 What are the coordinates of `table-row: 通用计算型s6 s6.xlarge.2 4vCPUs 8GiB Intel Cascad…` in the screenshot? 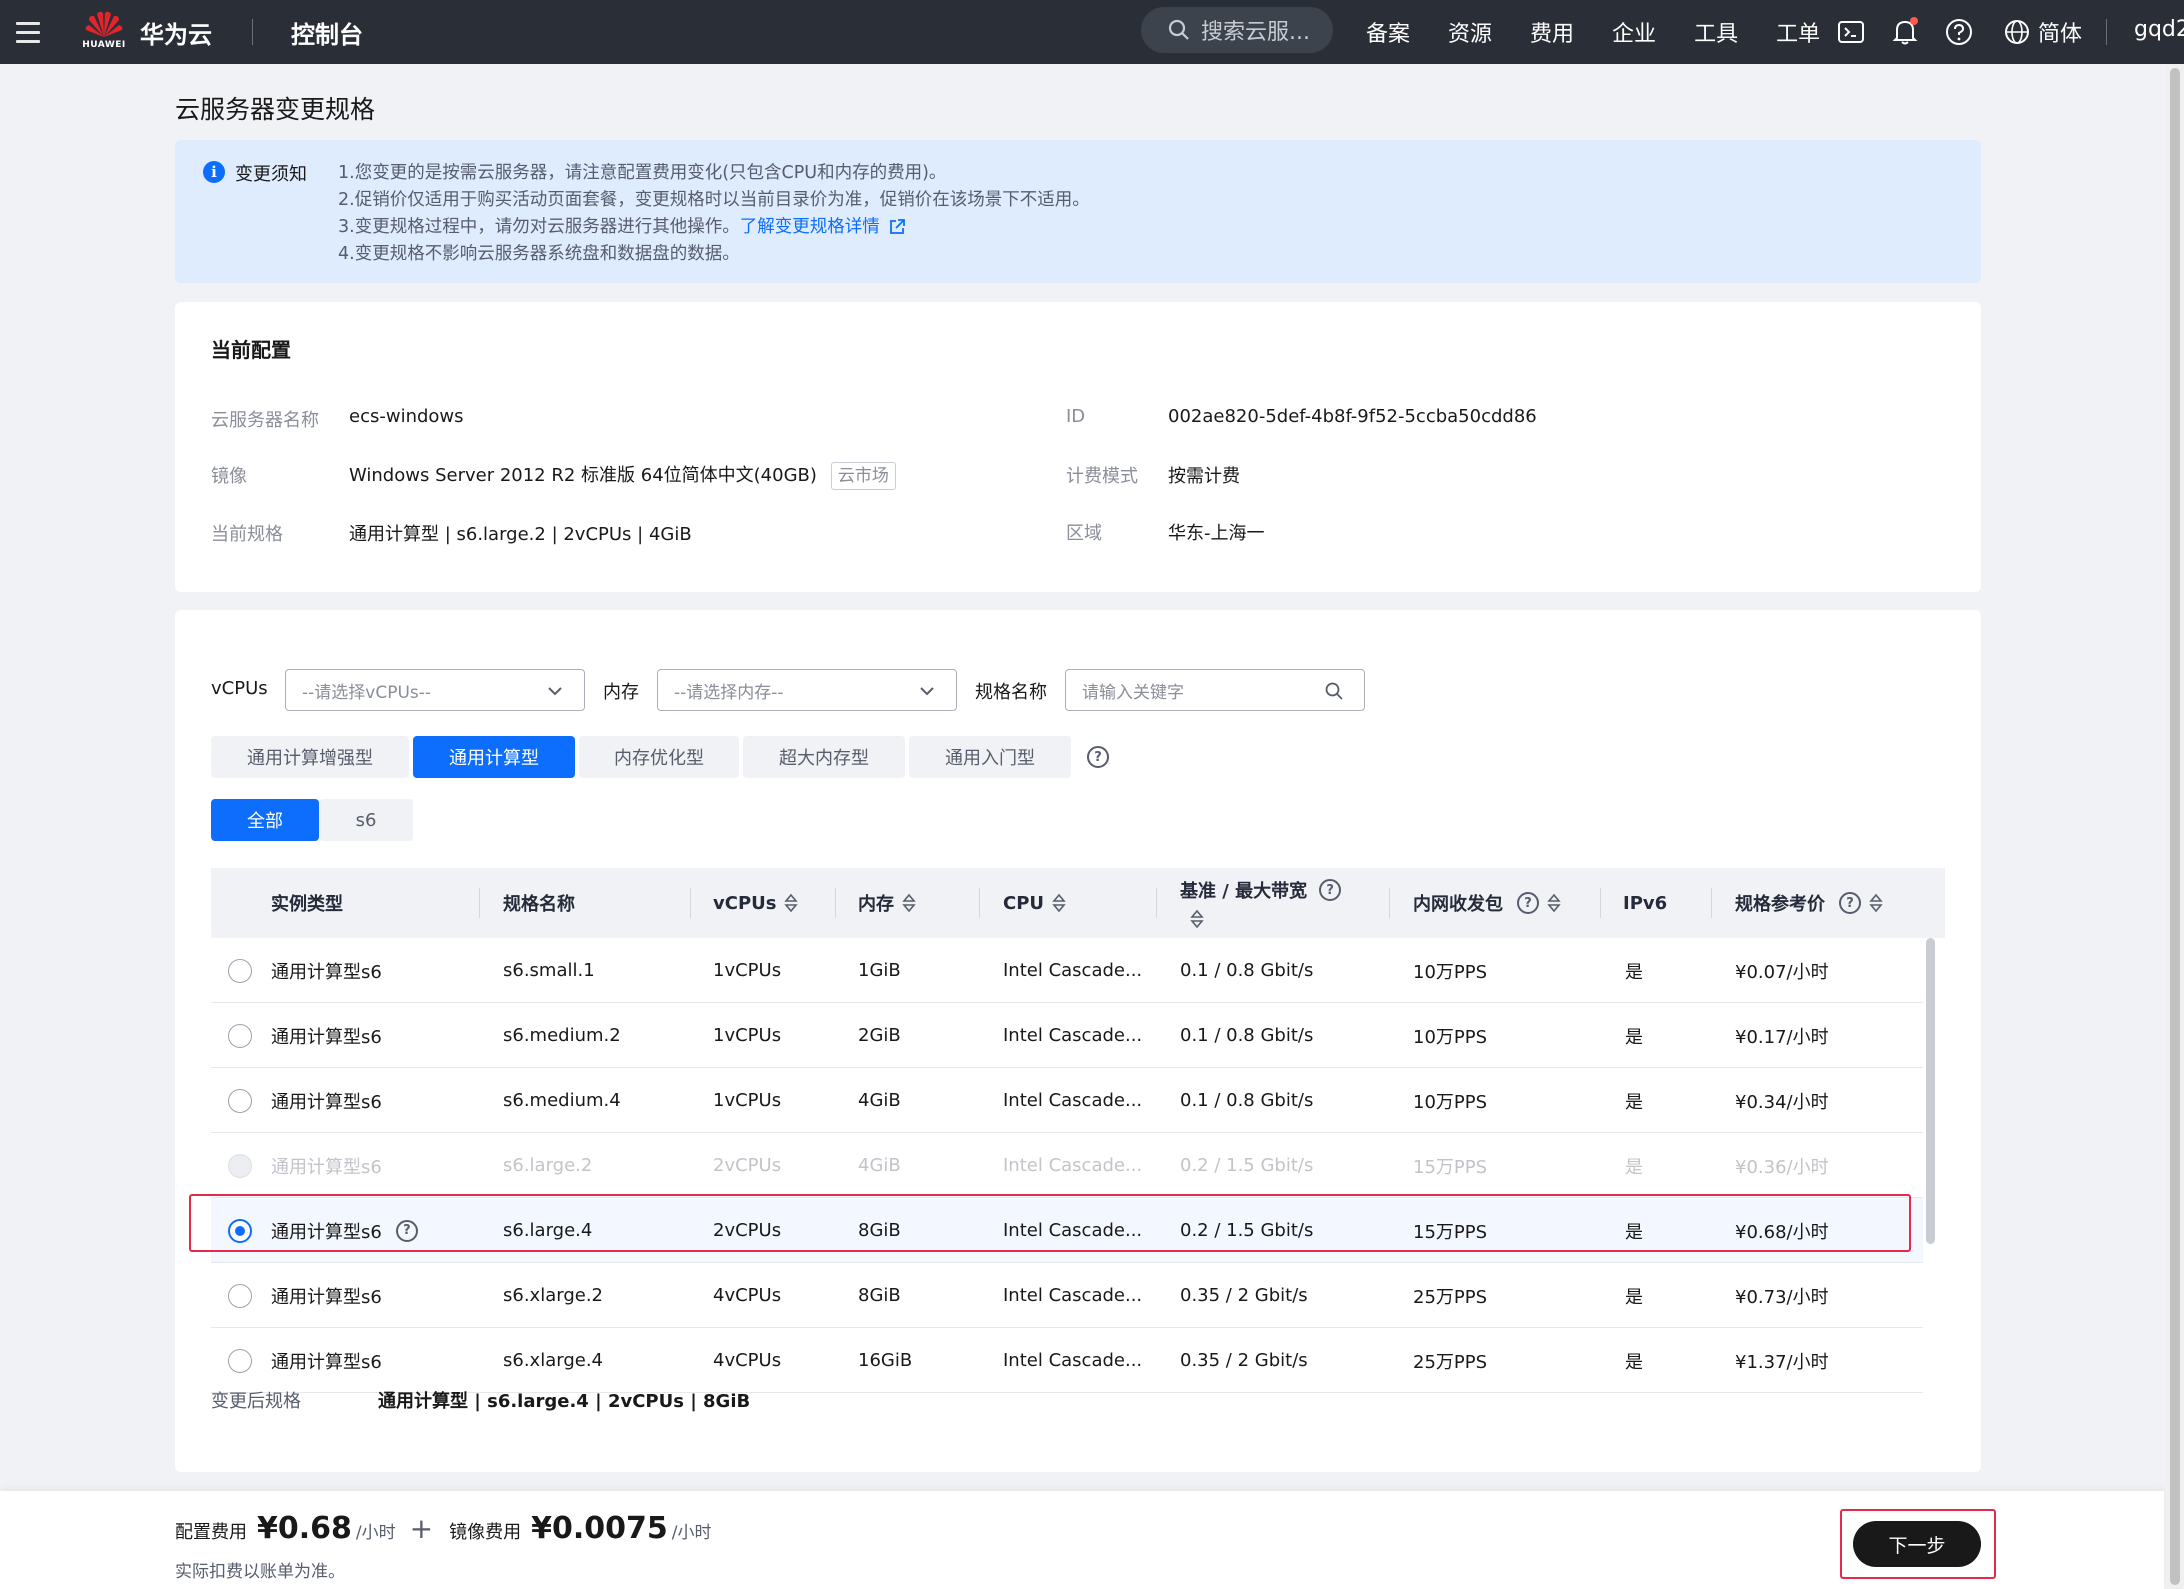 It's located at (1067, 1295).